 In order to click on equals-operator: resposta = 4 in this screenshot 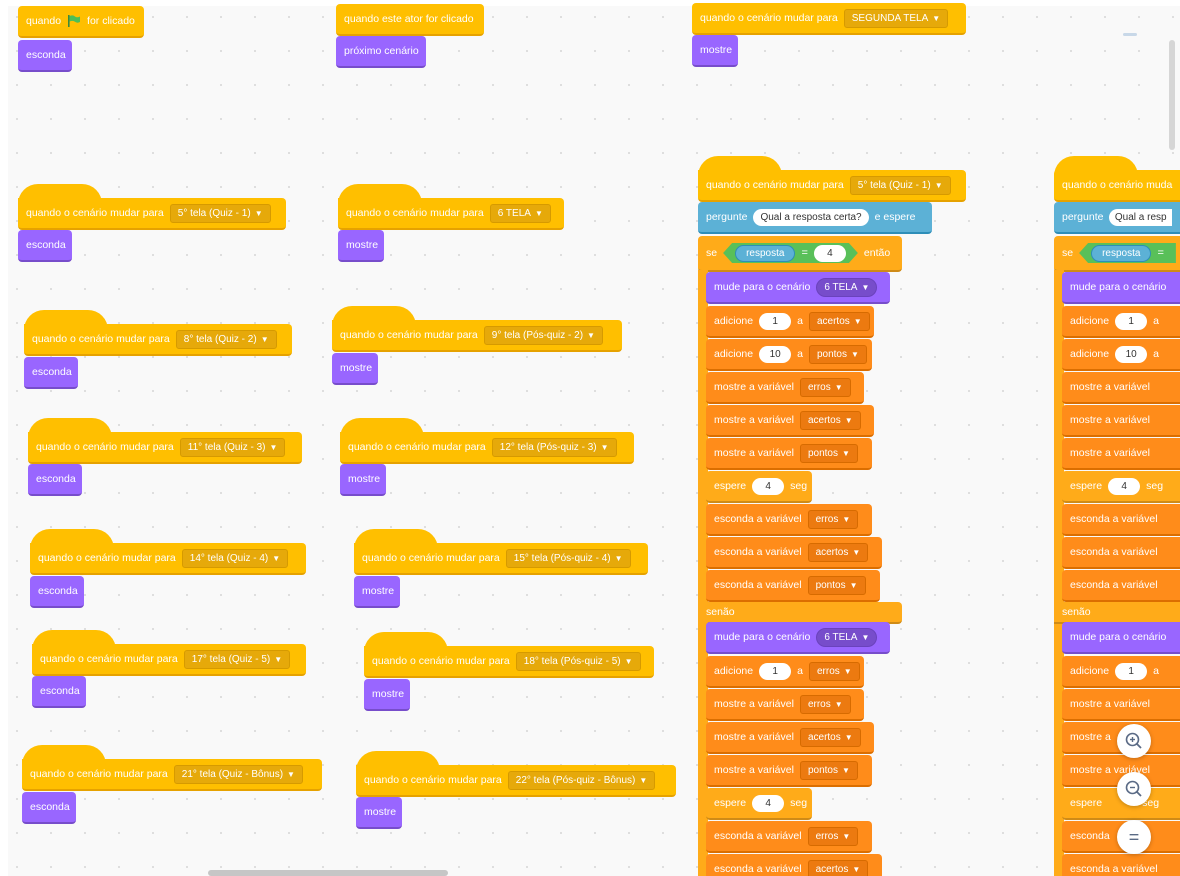, I will do `click(790, 253)`.